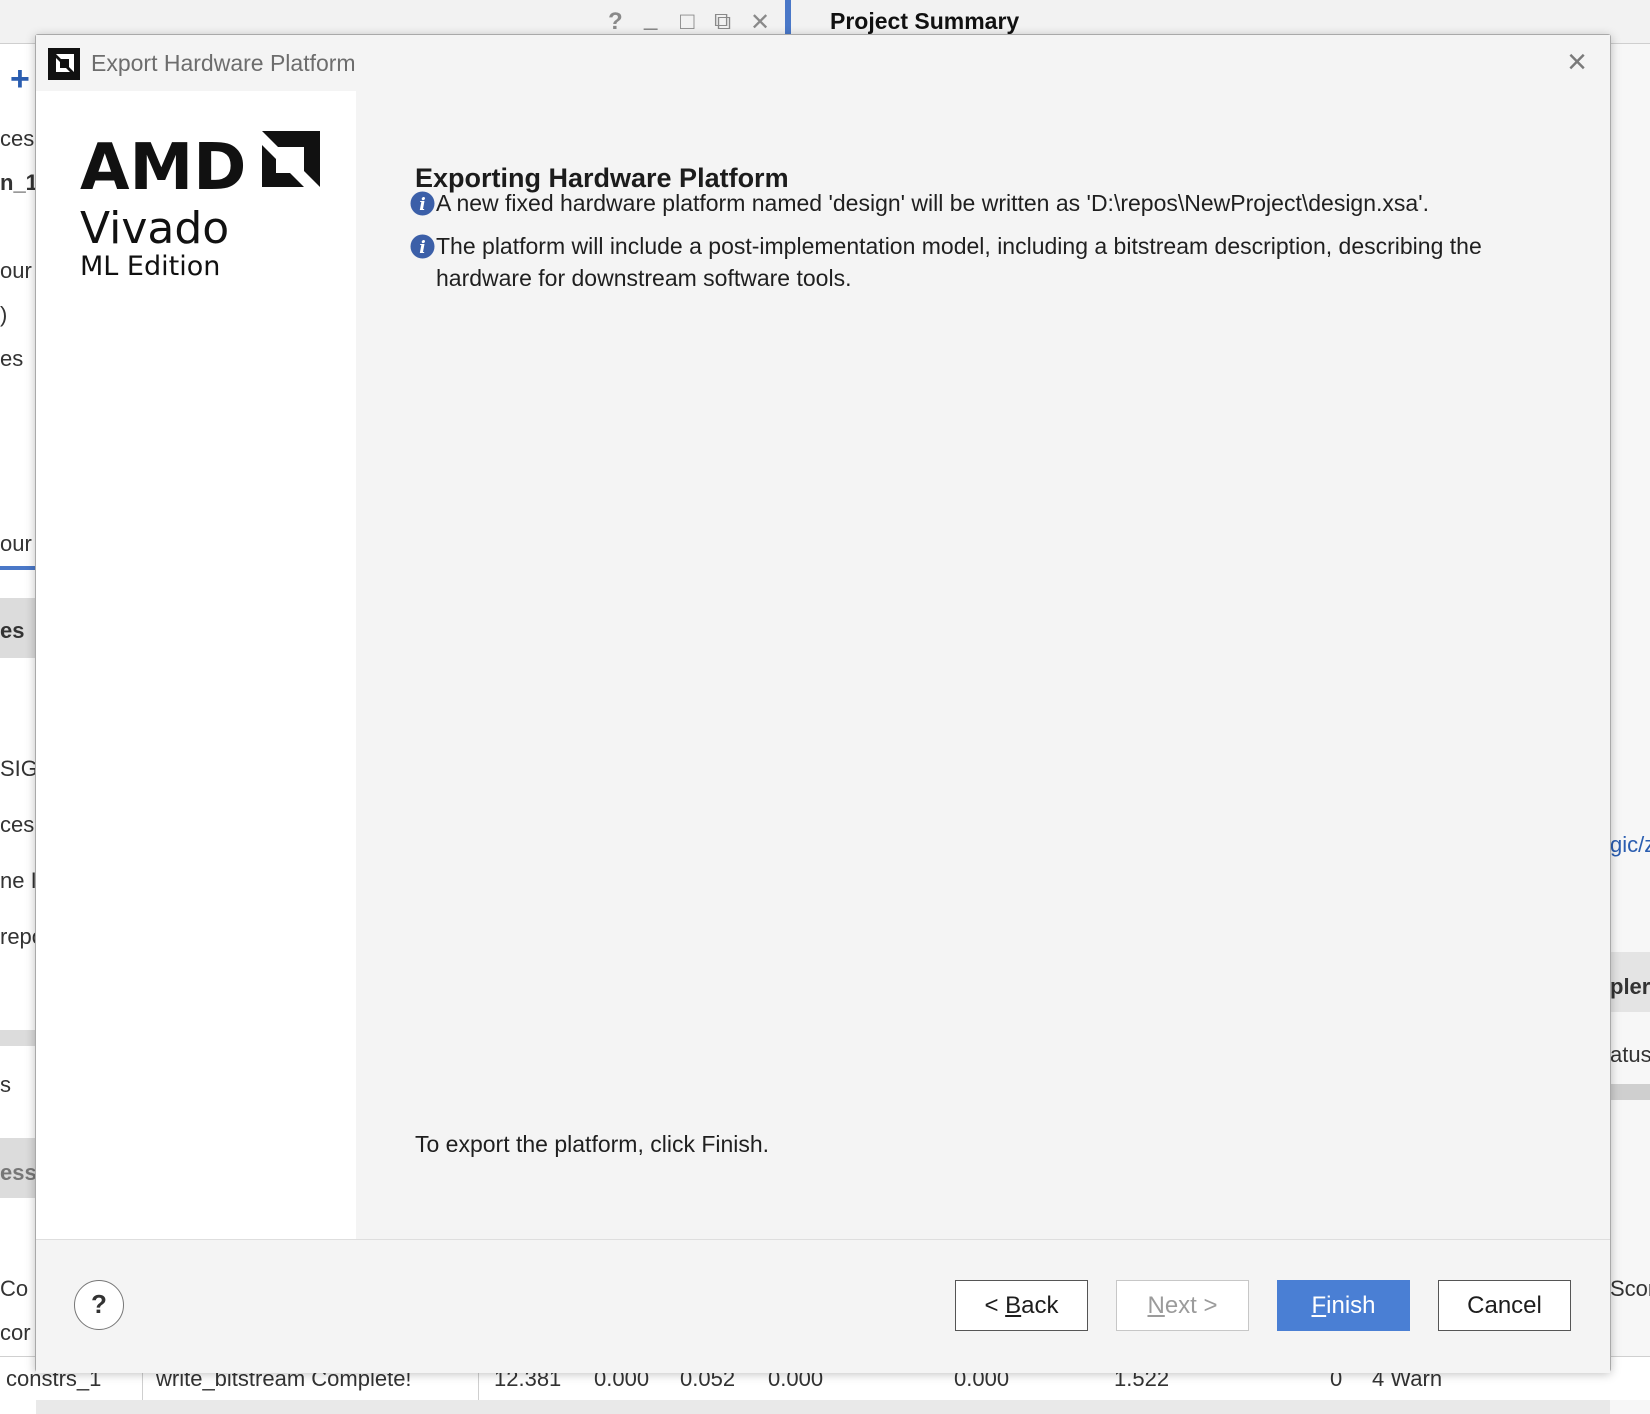 The image size is (1650, 1414). What do you see at coordinates (760, 22) in the screenshot?
I see `close-panel-icon: ✕` at bounding box center [760, 22].